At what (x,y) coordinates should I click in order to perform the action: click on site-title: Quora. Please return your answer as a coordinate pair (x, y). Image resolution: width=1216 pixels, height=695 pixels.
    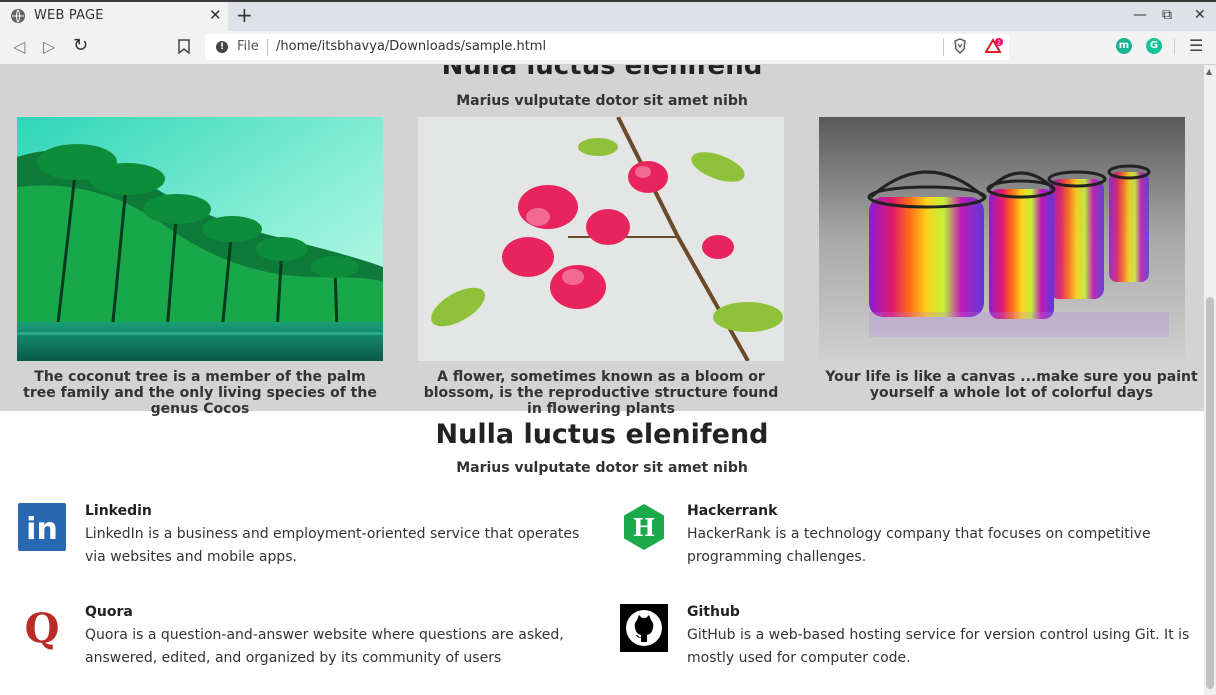
    Looking at the image, I should click on (109, 612).